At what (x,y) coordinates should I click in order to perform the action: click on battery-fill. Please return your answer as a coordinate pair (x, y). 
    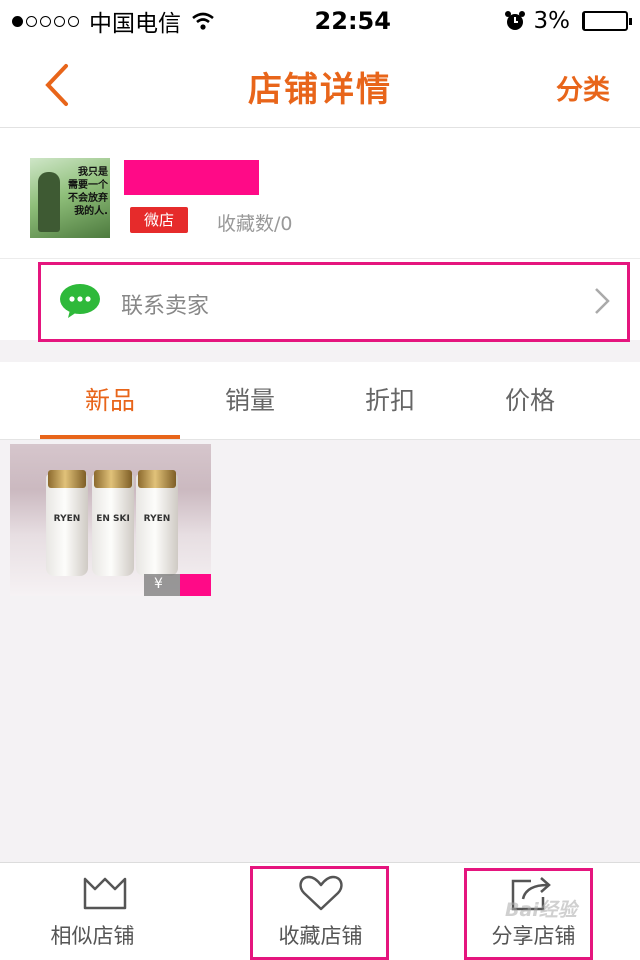
    Looking at the image, I should click on (585, 21).